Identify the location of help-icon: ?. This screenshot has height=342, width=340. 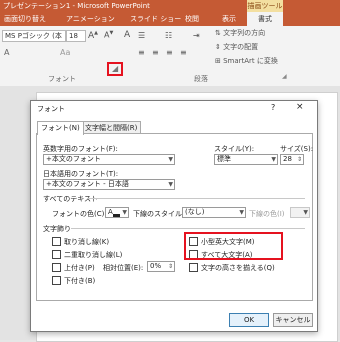
(273, 107).